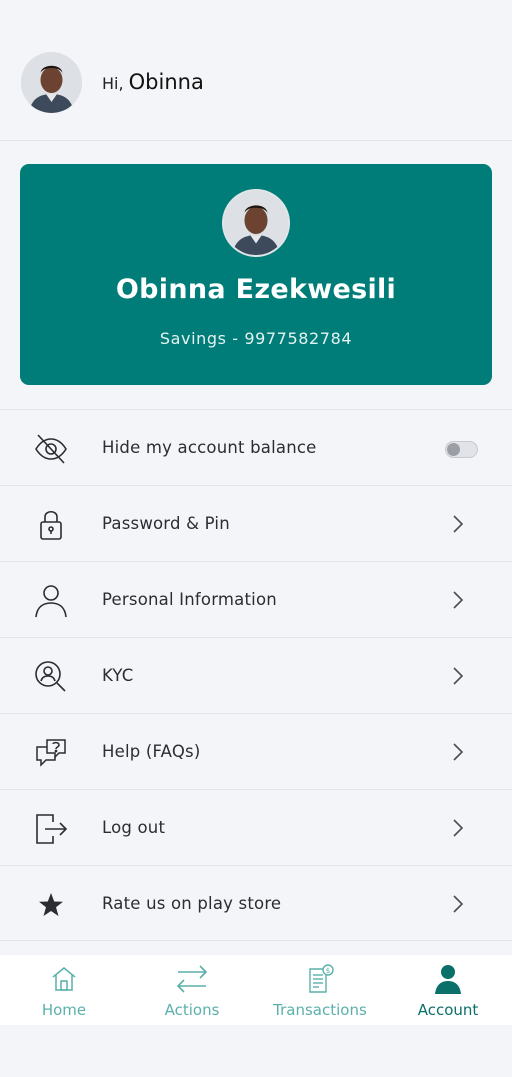  What do you see at coordinates (256, 827) in the screenshot?
I see `menu-item-logout: Log out` at bounding box center [256, 827].